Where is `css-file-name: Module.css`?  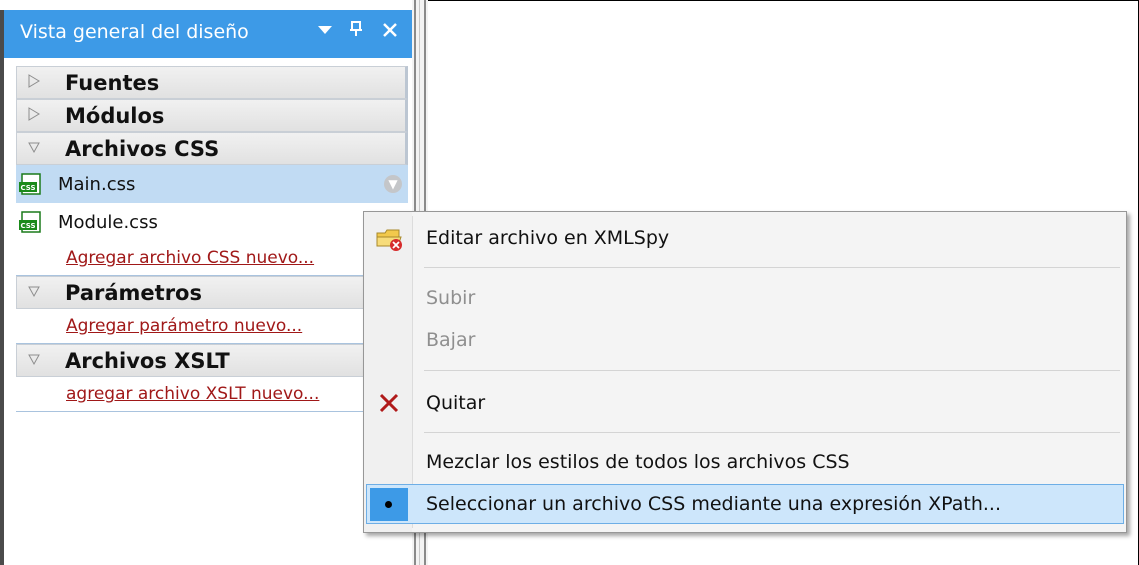
css-file-name: Module.css is located at coordinates (108, 222).